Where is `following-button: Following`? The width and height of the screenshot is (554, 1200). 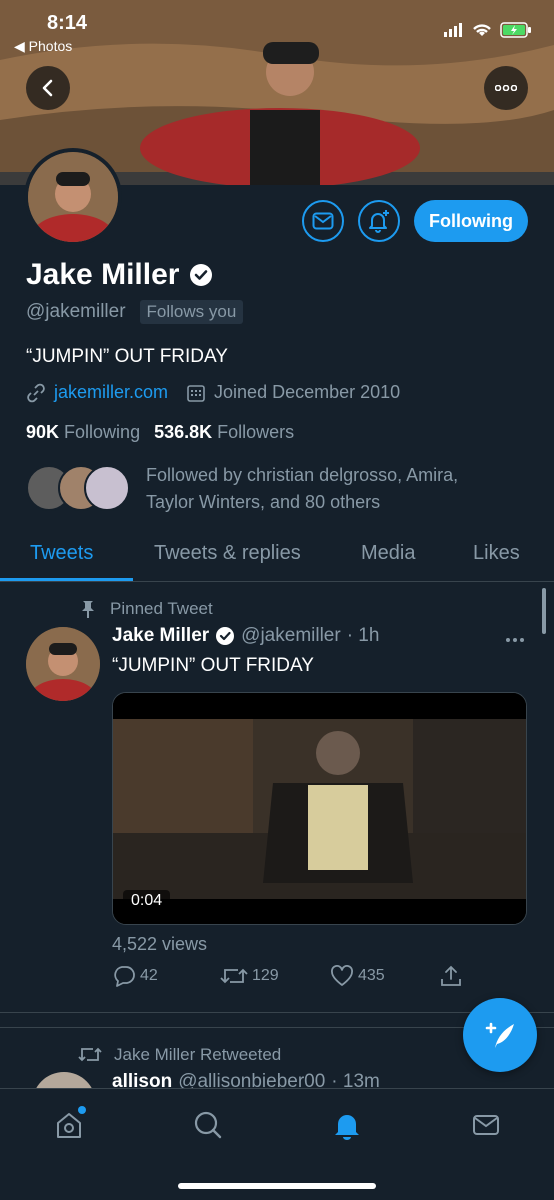
following-button: Following is located at coordinates (471, 221).